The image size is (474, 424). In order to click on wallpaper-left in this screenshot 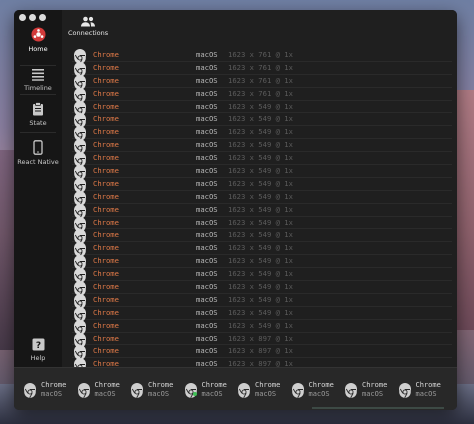, I will do `click(7, 250)`.